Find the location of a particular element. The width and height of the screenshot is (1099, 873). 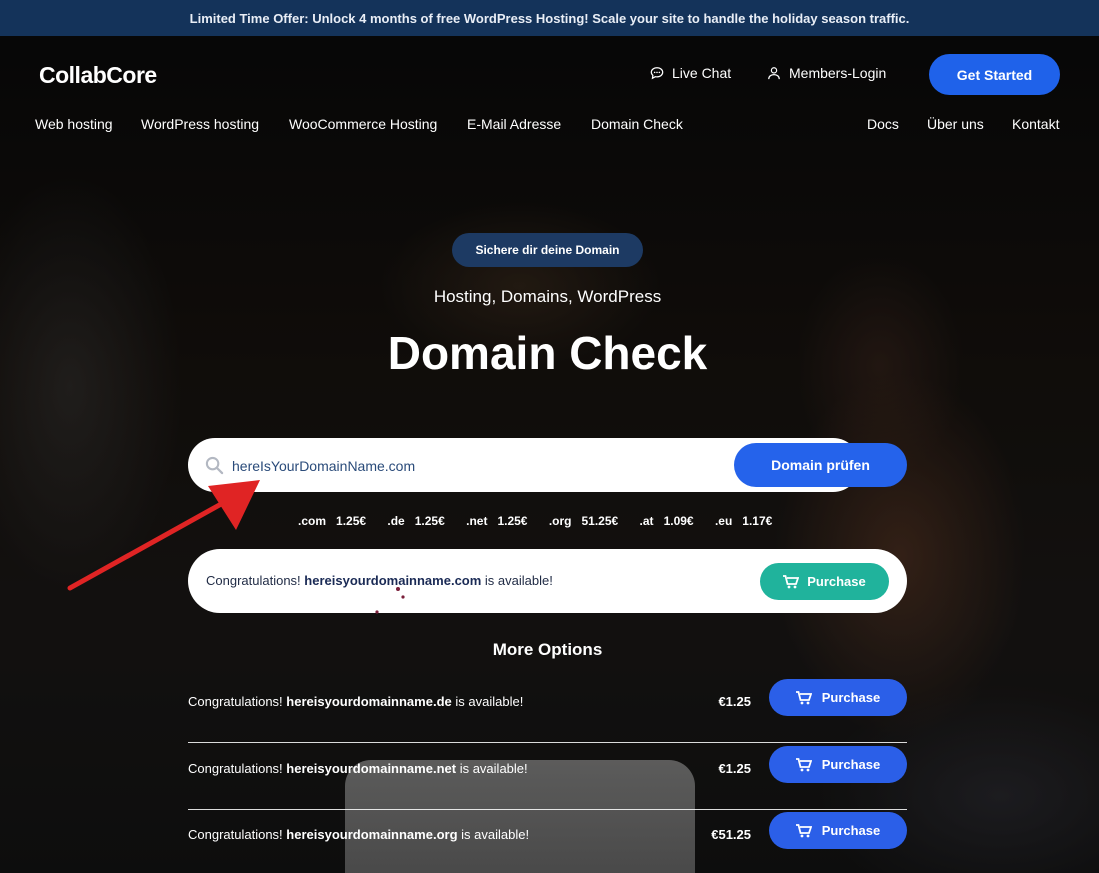

nav-wordpress-hosting: WordPress hosting is located at coordinates (200, 124).